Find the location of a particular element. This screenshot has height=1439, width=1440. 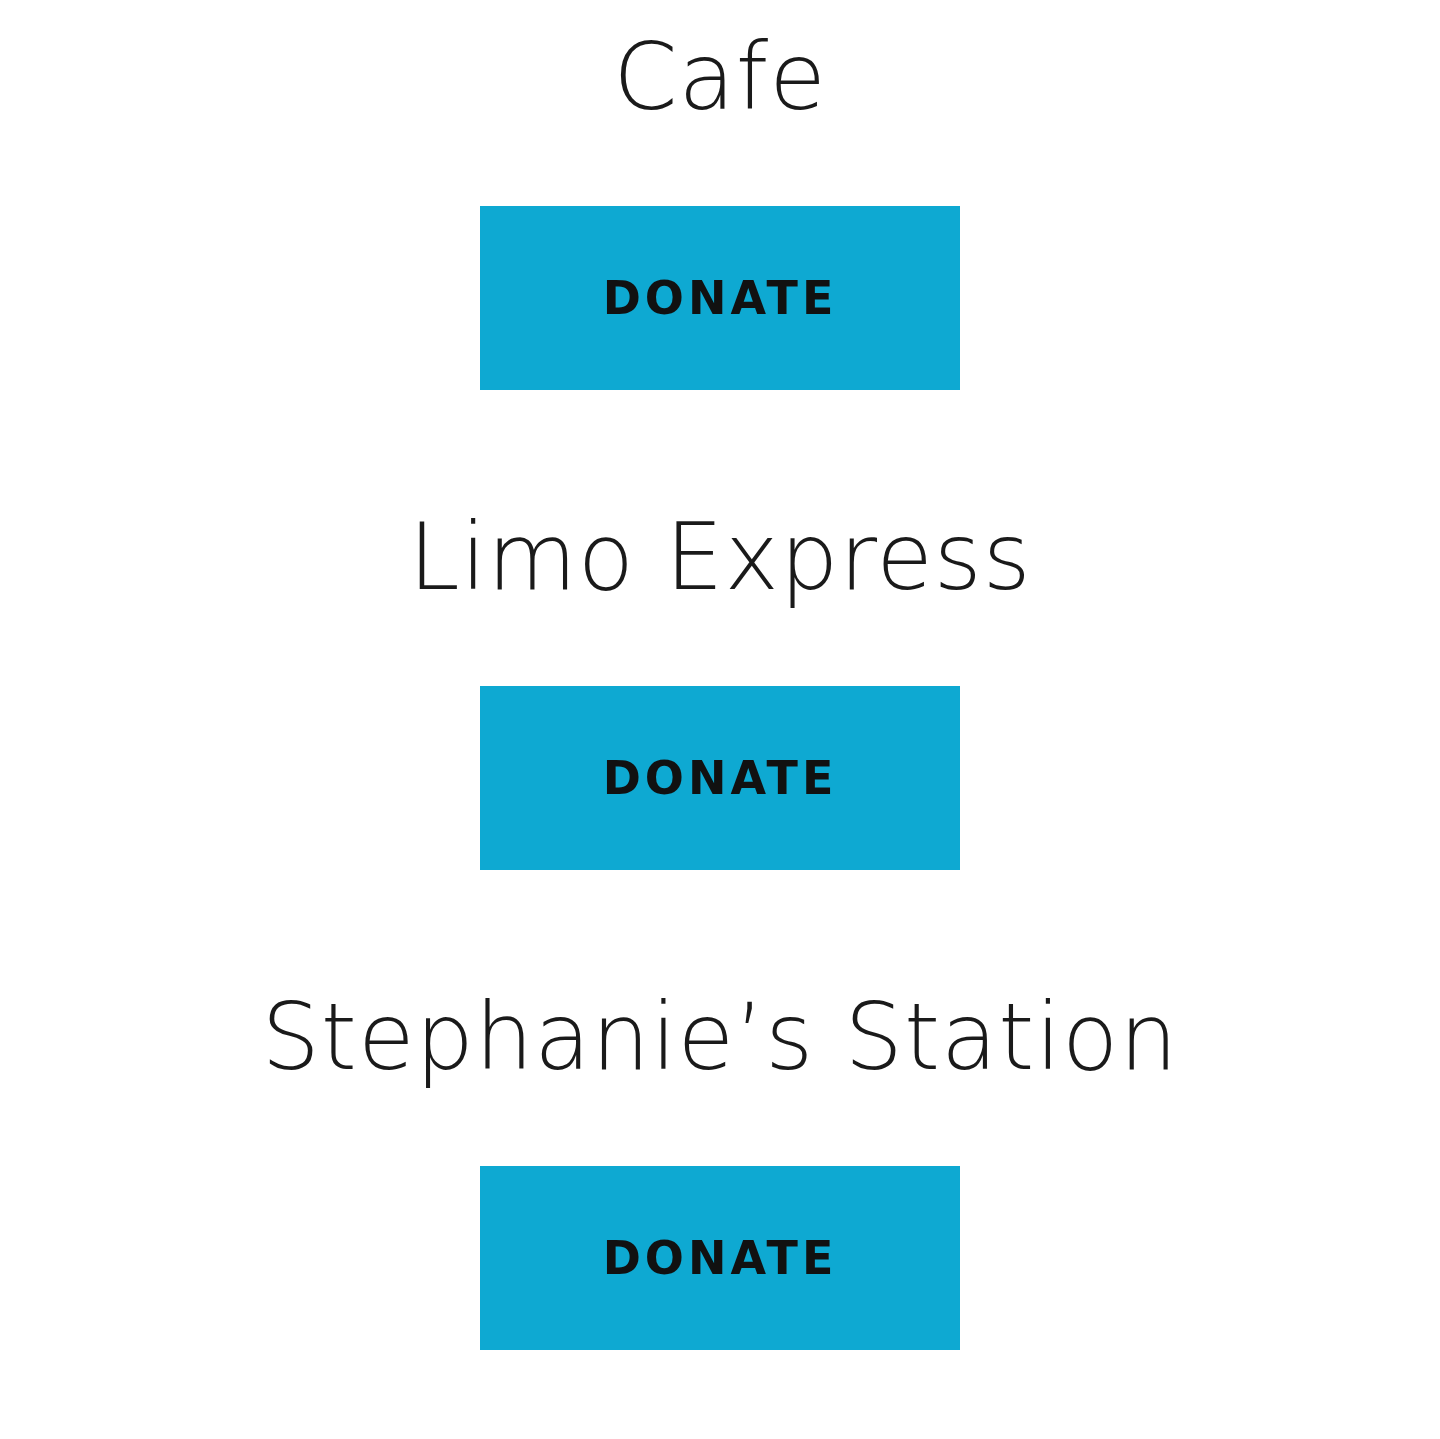

venue-name: Stephanie’s Station is located at coordinates (720, 1038).